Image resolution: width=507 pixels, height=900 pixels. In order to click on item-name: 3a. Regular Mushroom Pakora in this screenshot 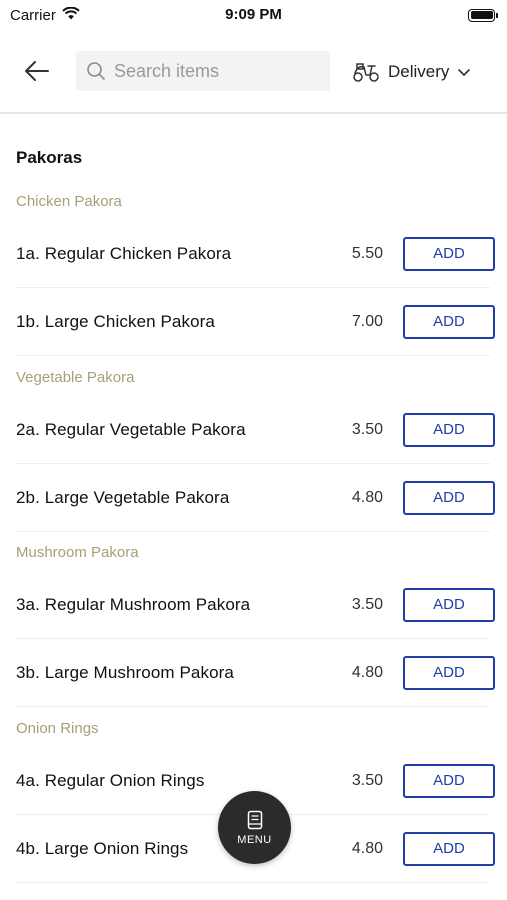, I will do `click(133, 604)`.